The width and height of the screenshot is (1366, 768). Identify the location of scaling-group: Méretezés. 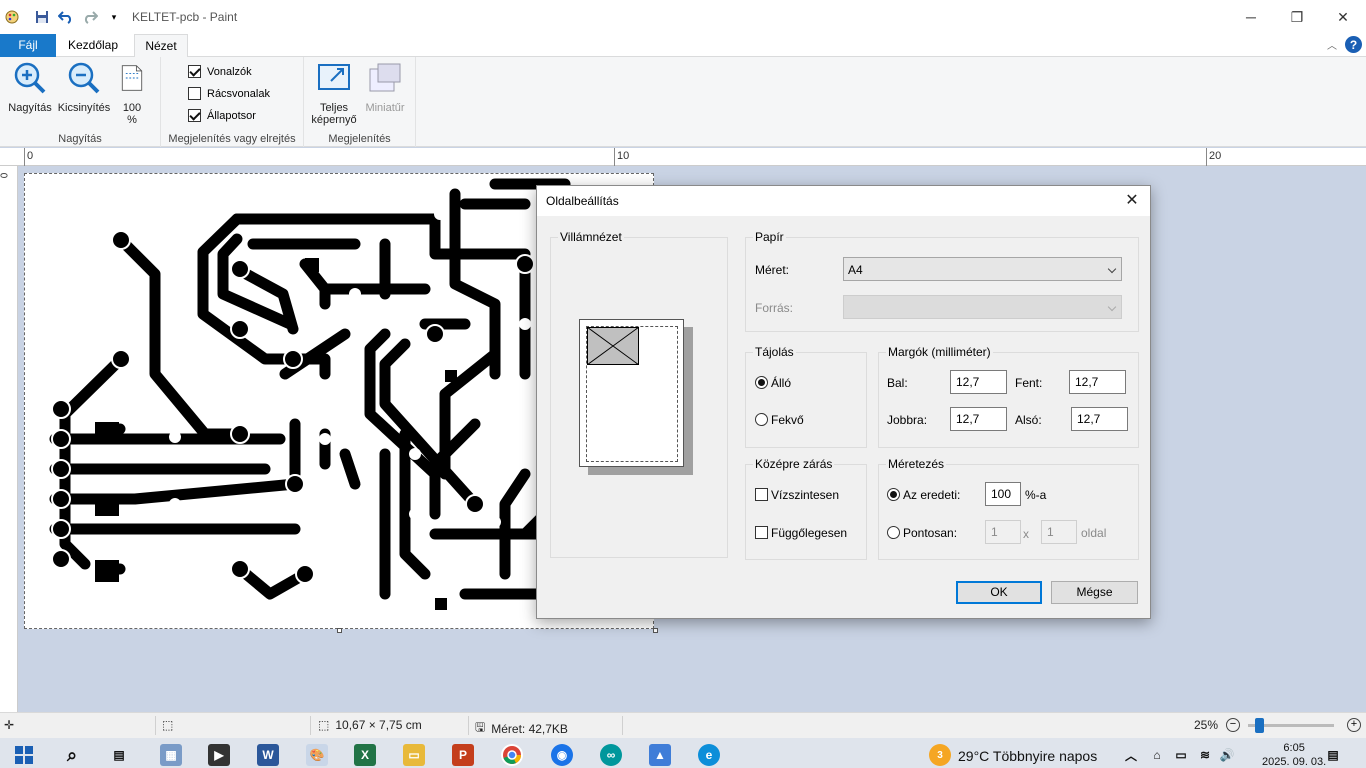
(1008, 508).